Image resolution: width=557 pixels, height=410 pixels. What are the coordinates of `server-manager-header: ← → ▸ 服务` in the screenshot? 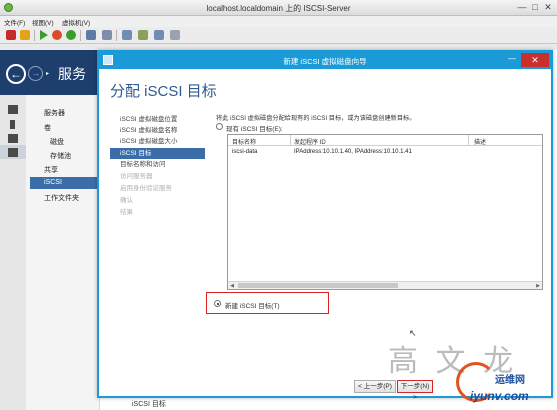 It's located at (50, 72).